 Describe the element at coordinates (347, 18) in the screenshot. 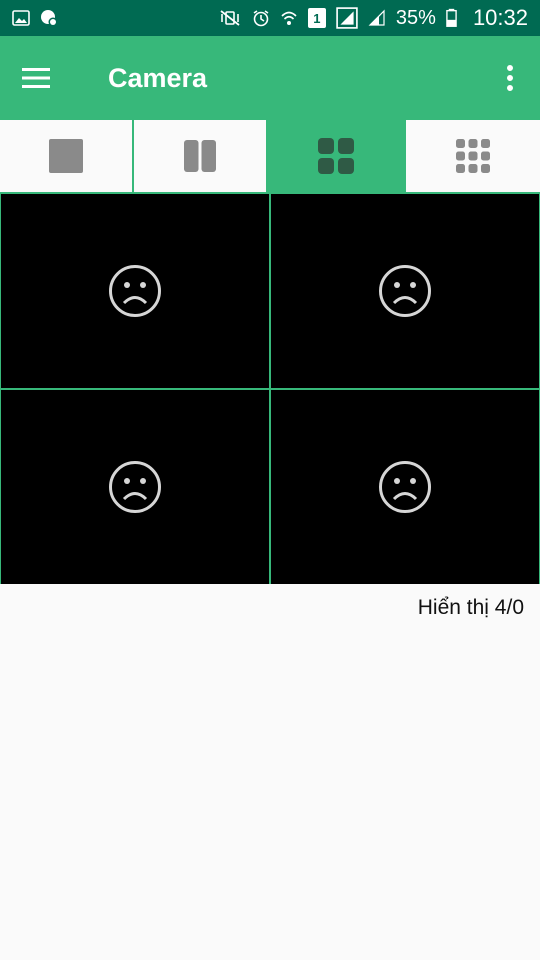

I see `signal-sim1-icon` at that location.